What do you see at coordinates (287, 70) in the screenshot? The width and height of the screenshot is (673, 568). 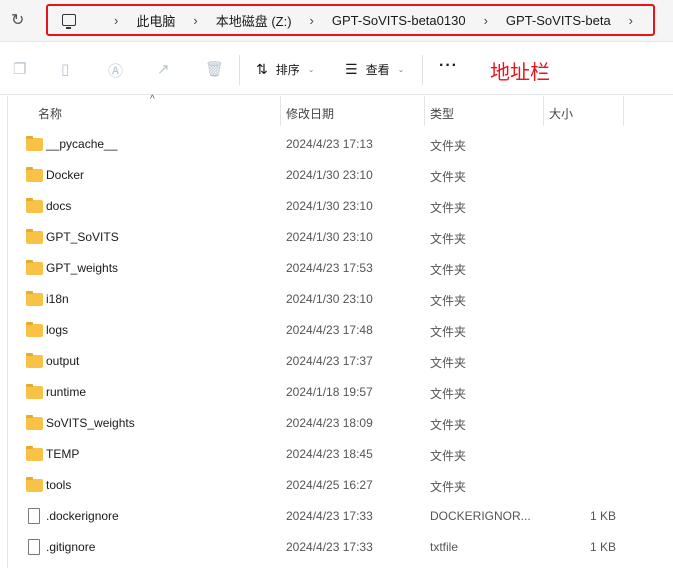 I see `sort-label: 排序` at bounding box center [287, 70].